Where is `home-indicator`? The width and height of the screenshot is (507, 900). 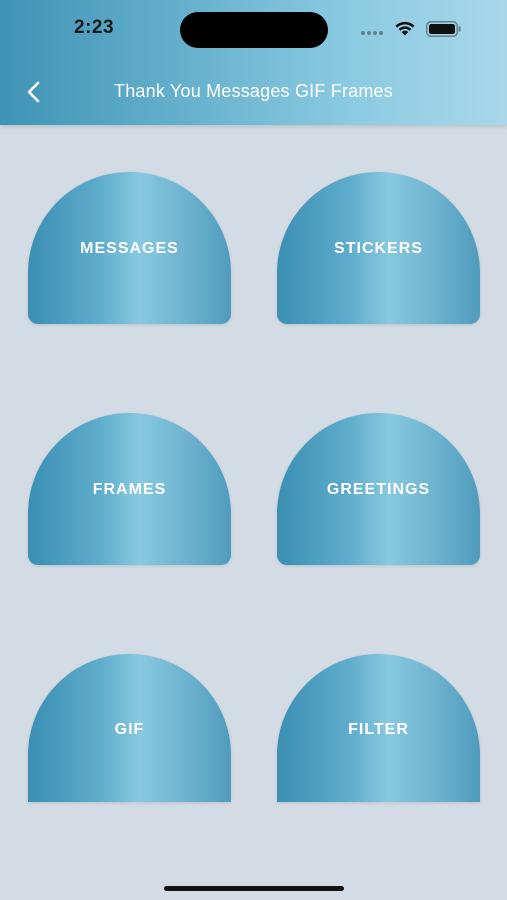 home-indicator is located at coordinates (254, 888).